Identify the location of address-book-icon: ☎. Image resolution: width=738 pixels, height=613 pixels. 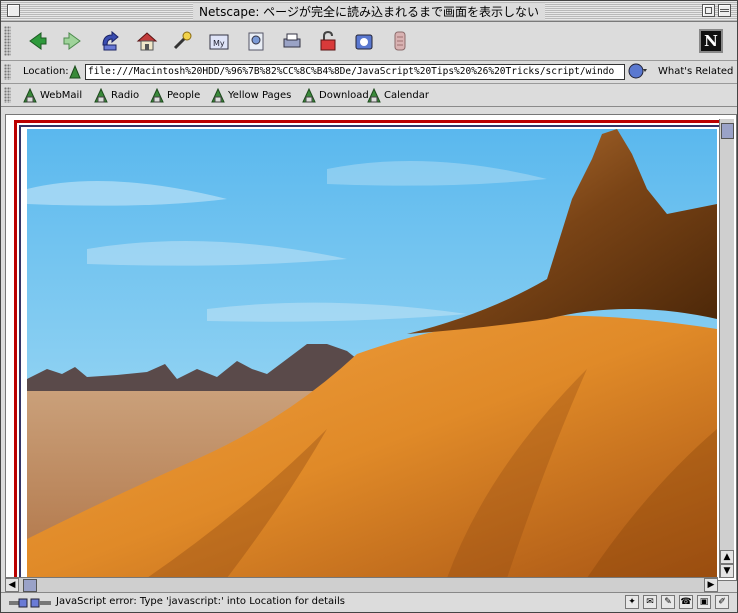
(686, 602).